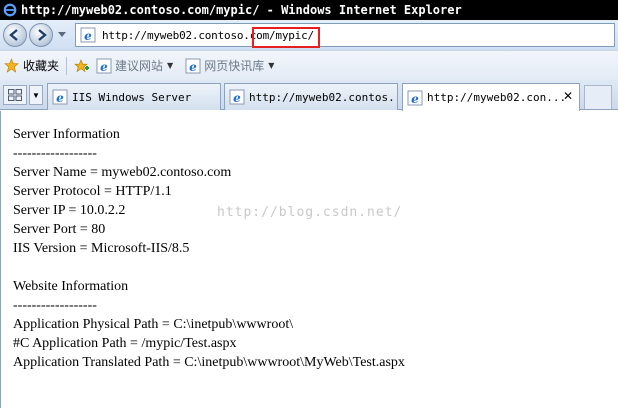 The height and width of the screenshot is (408, 618). What do you see at coordinates (67, 65) in the screenshot?
I see `favorites-separator` at bounding box center [67, 65].